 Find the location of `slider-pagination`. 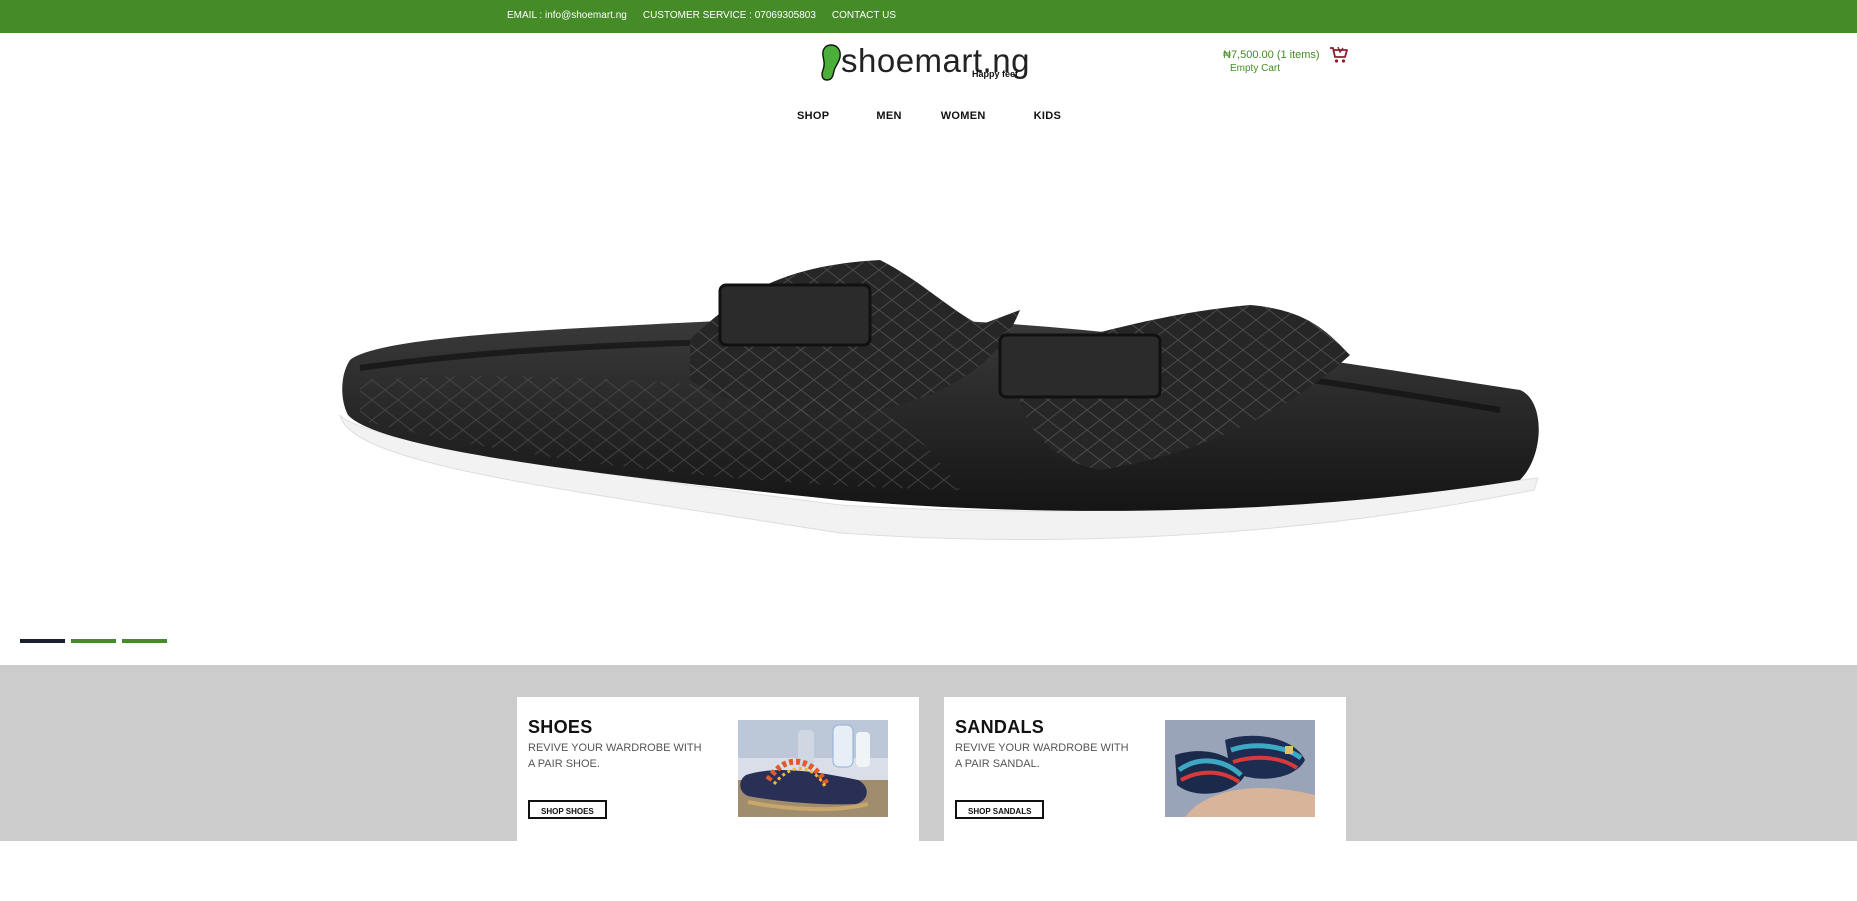

slider-pagination is located at coordinates (93, 641).